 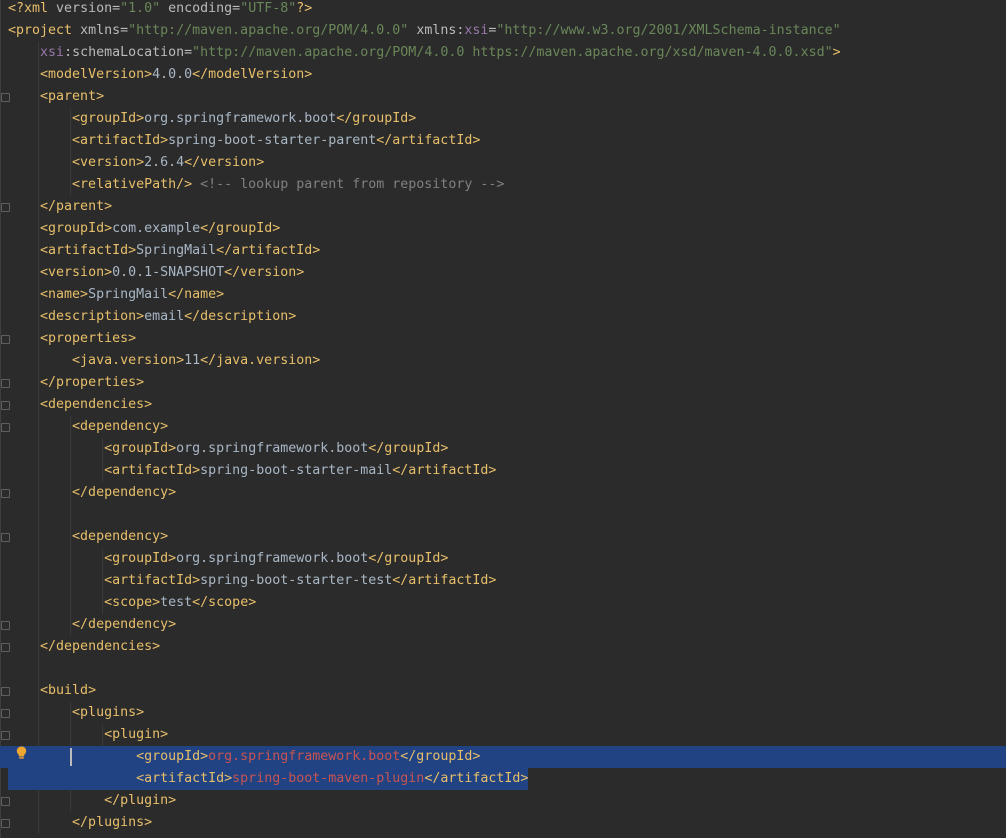 What do you see at coordinates (296, 470) in the screenshot?
I see `code-token: spring-boot-starter-mail` at bounding box center [296, 470].